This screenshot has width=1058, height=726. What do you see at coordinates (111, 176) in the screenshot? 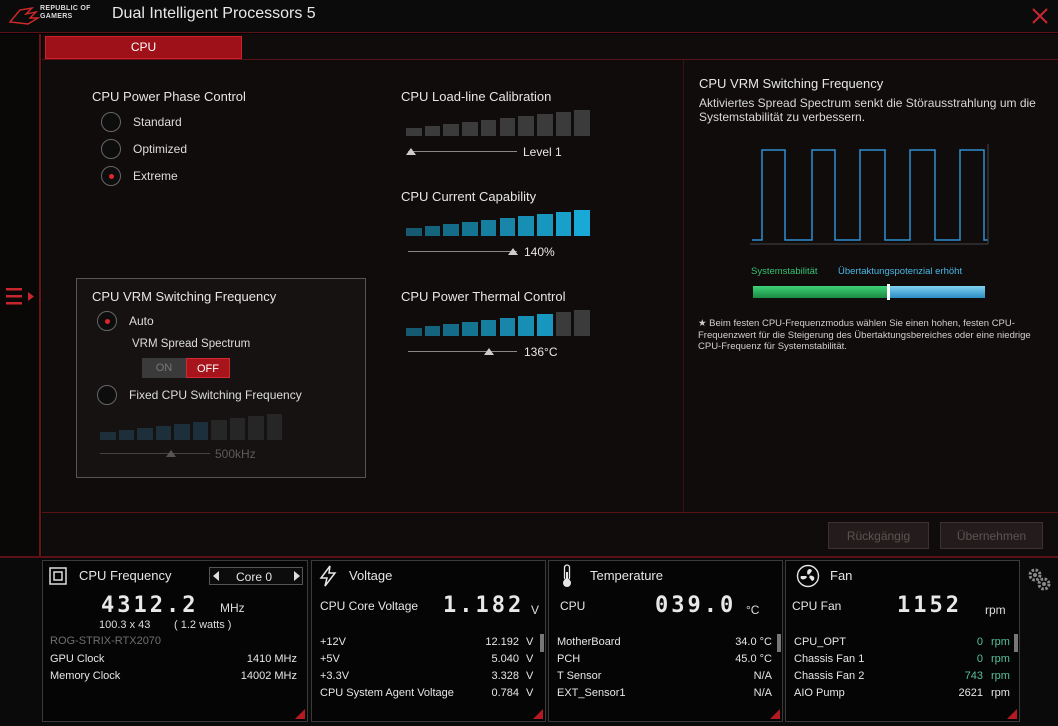
I see `radio-extreme` at bounding box center [111, 176].